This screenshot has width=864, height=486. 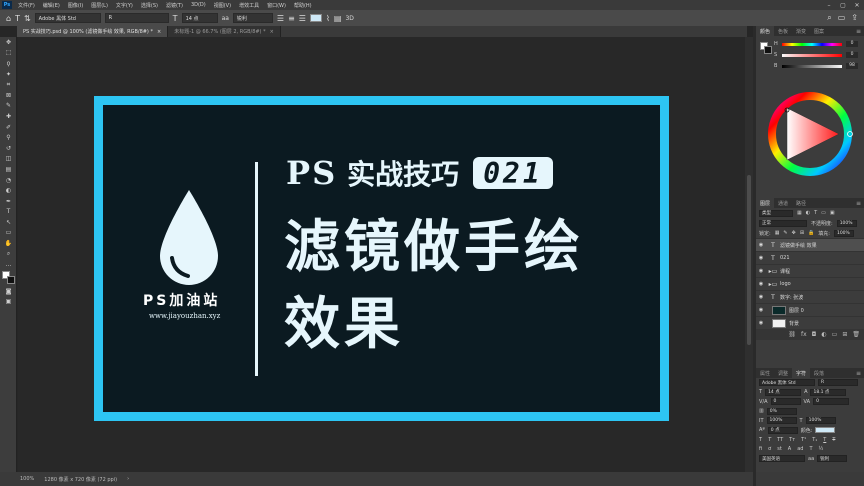 I want to click on type-tool-preset-icon: T, so click(x=17, y=18).